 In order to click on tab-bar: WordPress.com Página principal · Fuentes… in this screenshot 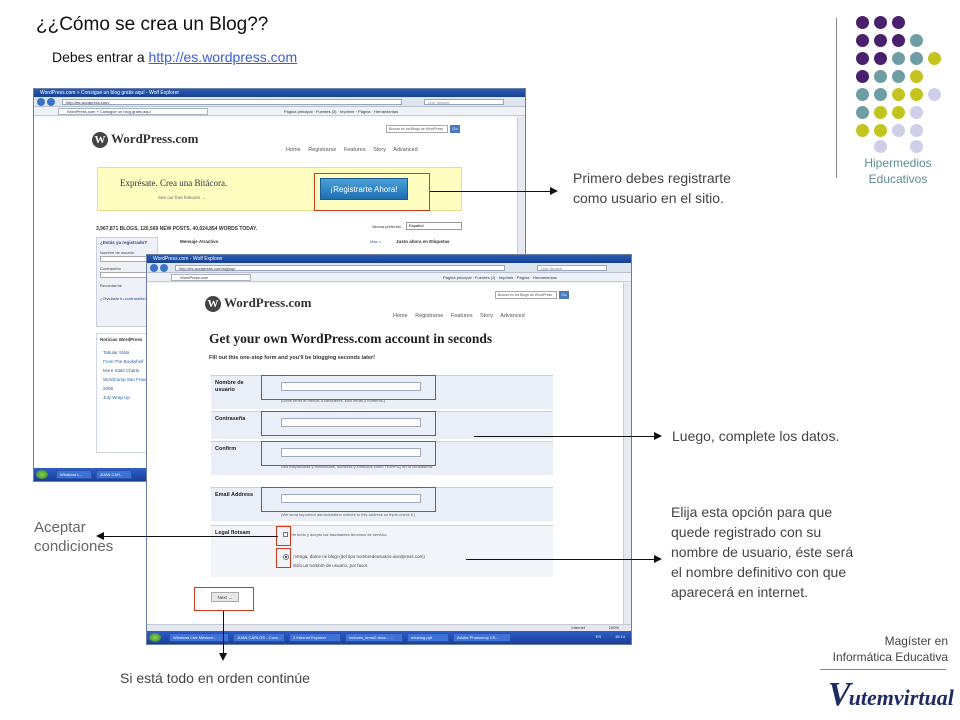, I will do `click(389, 277)`.